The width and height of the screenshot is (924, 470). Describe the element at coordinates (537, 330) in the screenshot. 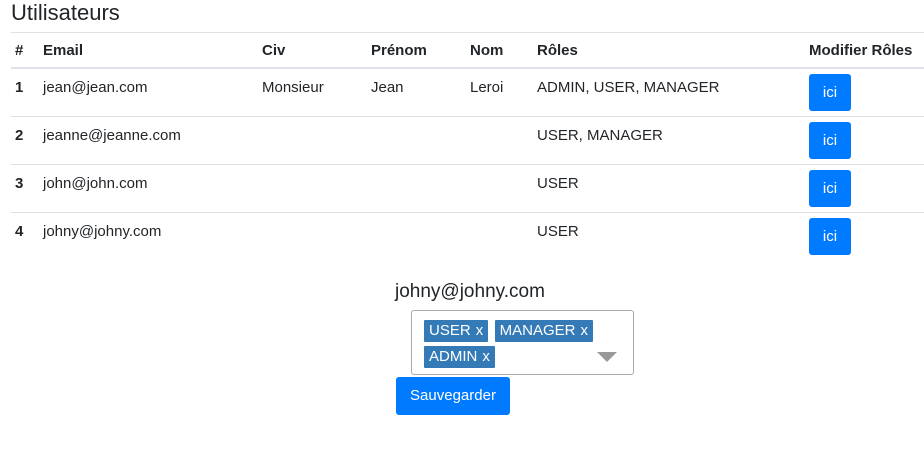

I see `role-tag-label: MANAGER` at that location.